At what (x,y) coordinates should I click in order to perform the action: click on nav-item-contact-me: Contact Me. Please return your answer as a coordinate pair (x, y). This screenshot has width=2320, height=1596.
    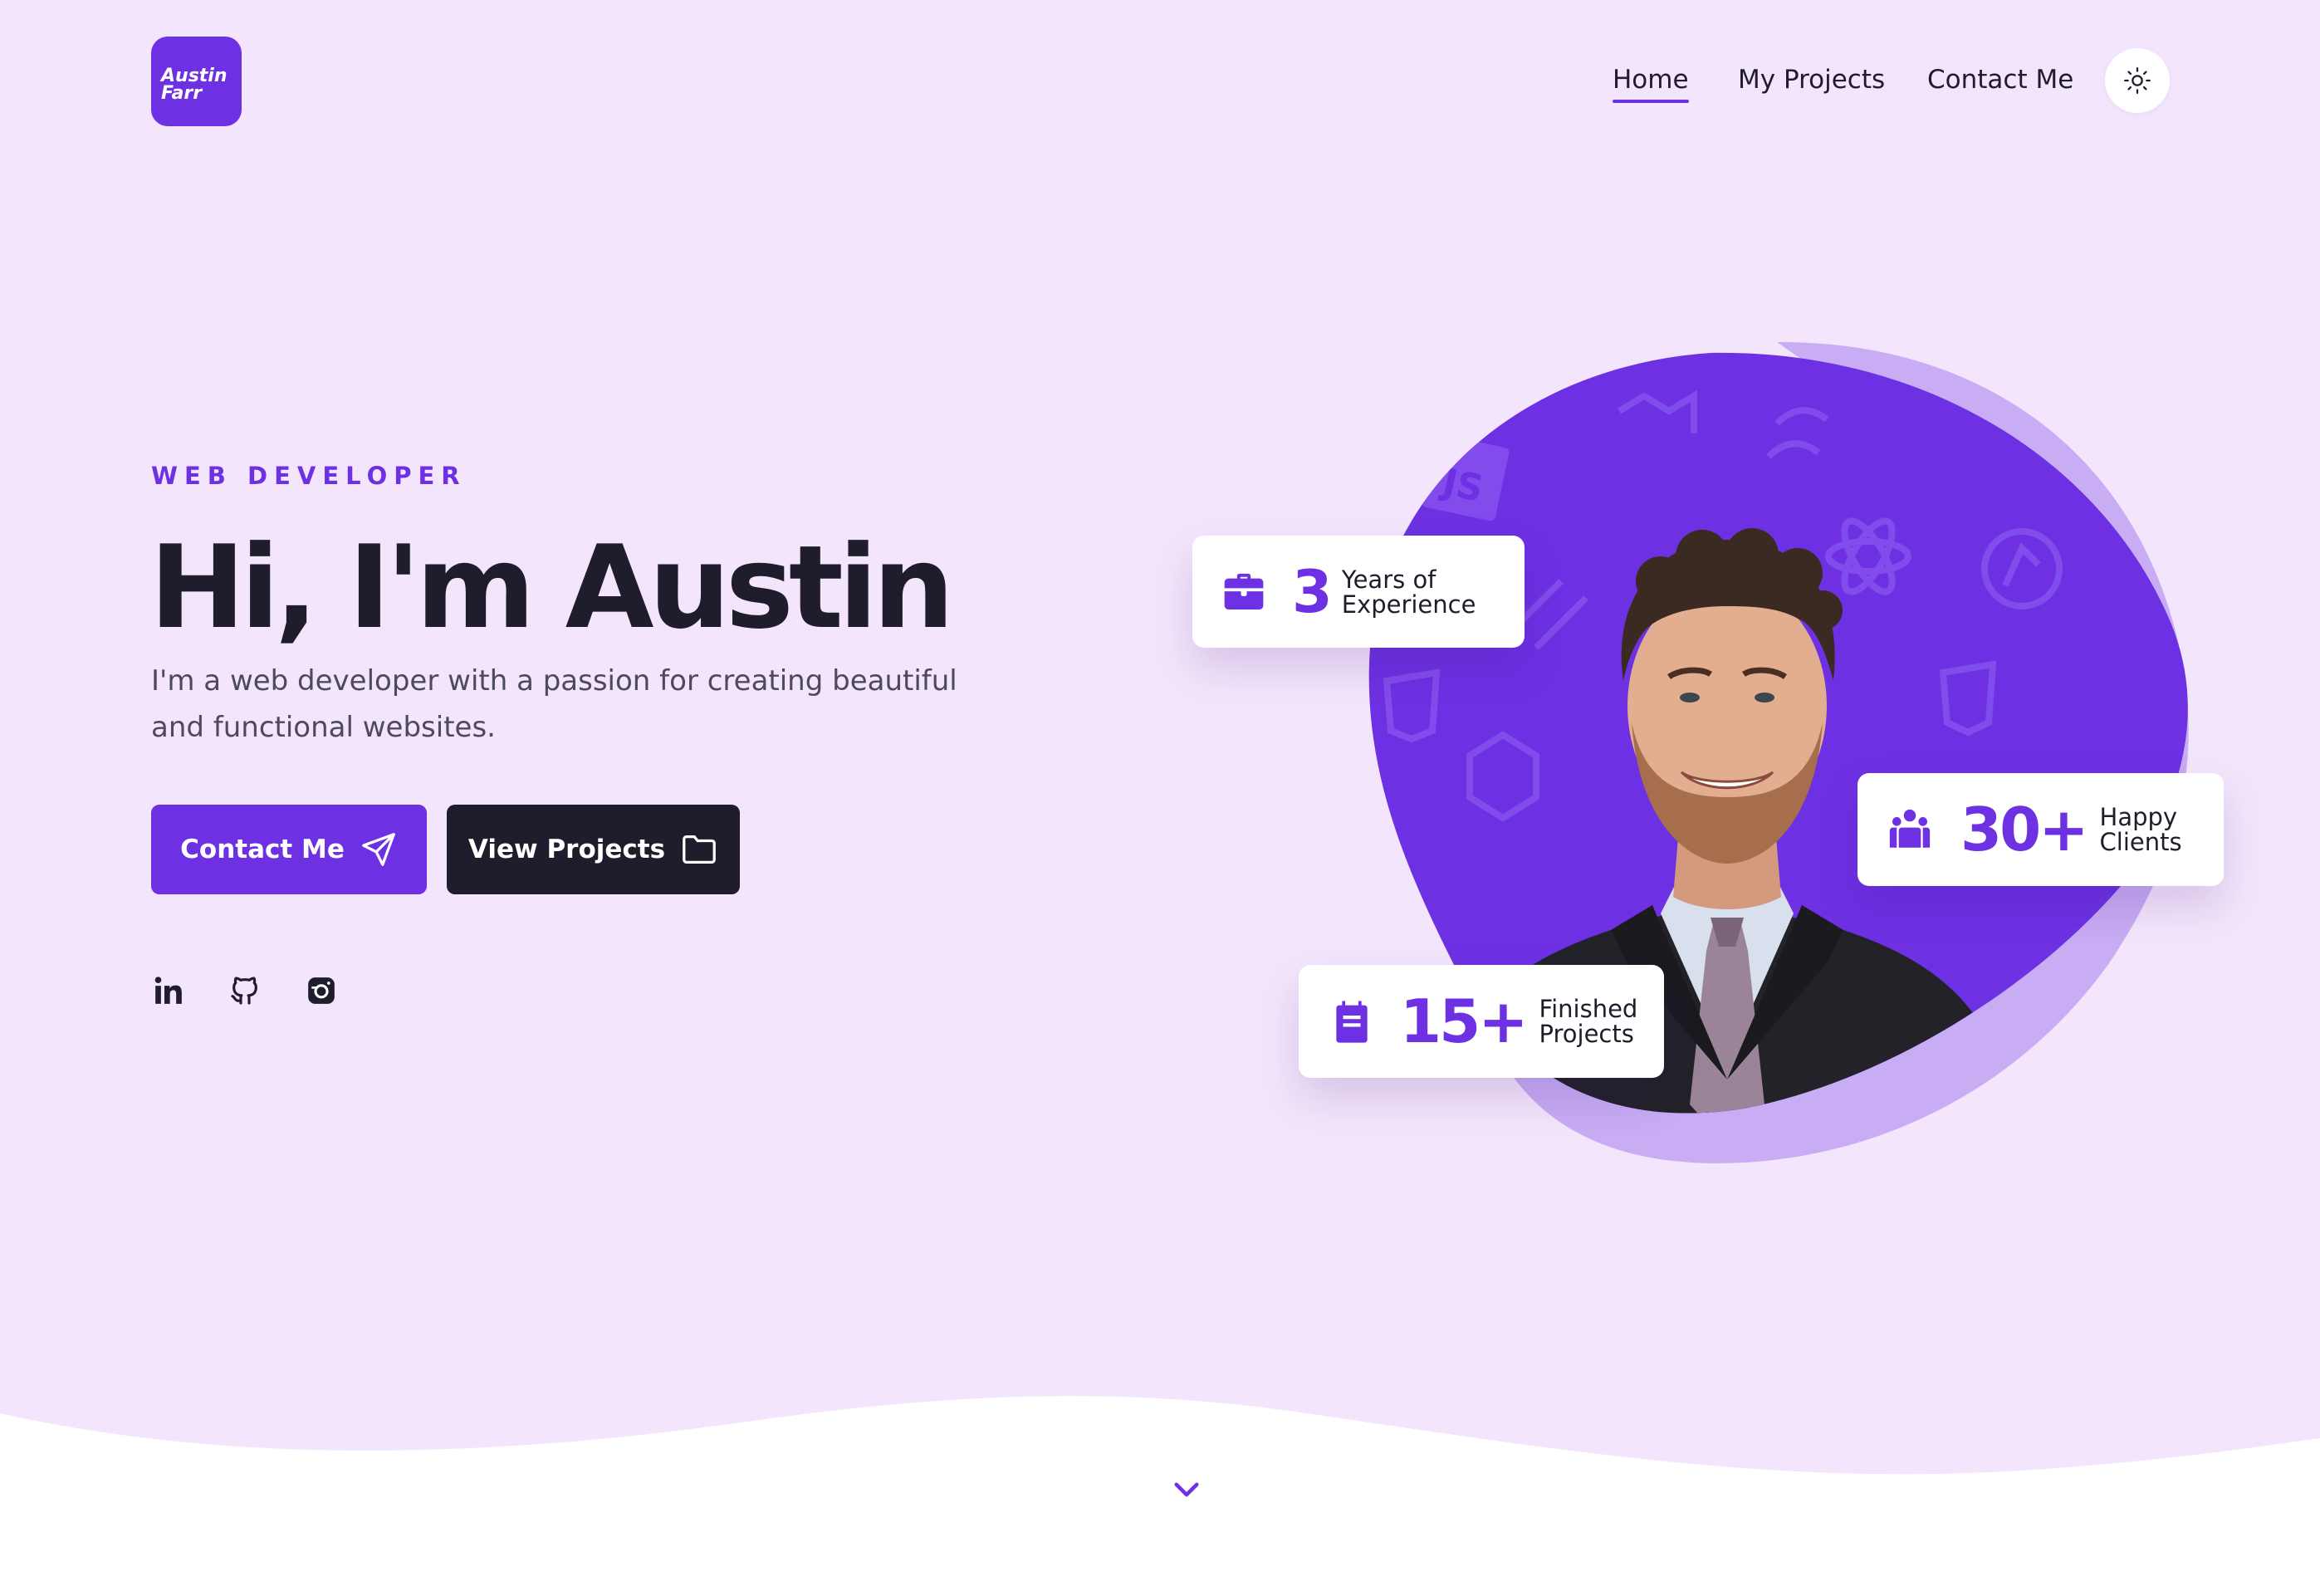
    Looking at the image, I should click on (2000, 80).